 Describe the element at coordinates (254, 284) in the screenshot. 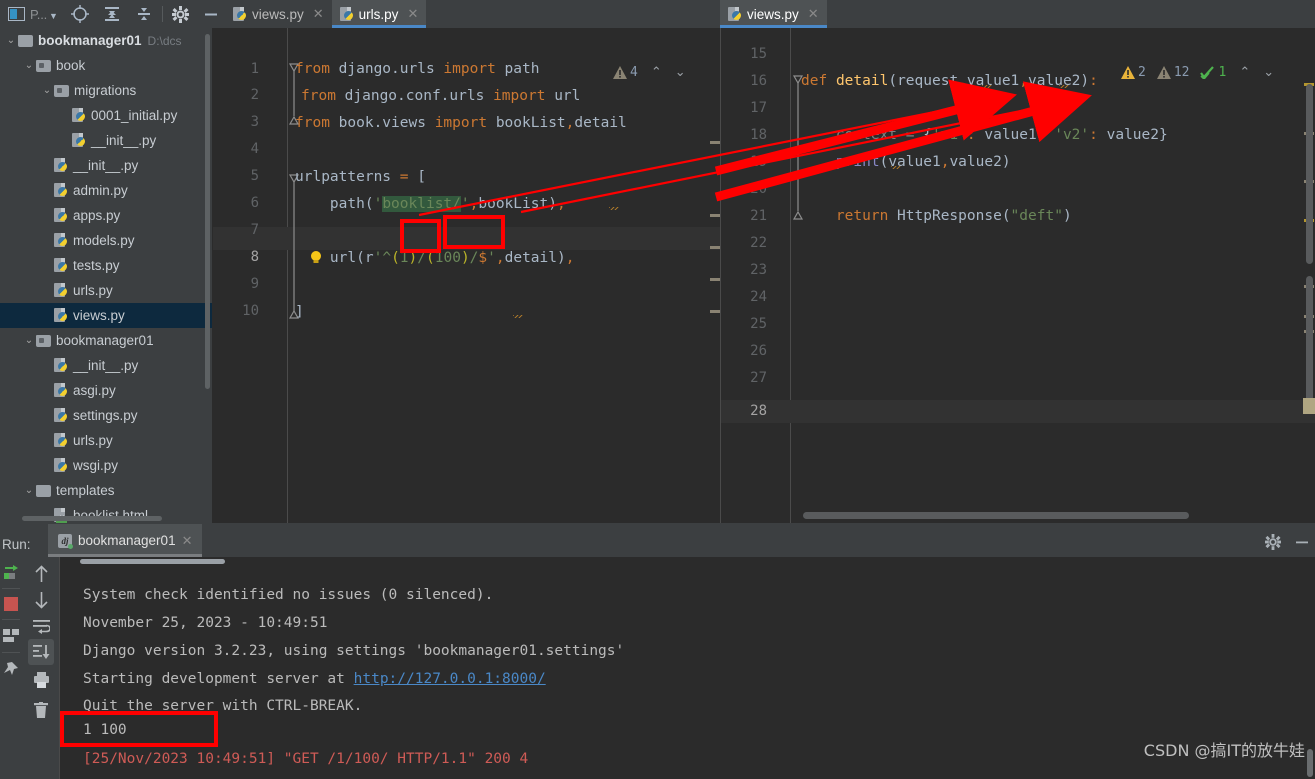

I see `line-number: 9` at that location.